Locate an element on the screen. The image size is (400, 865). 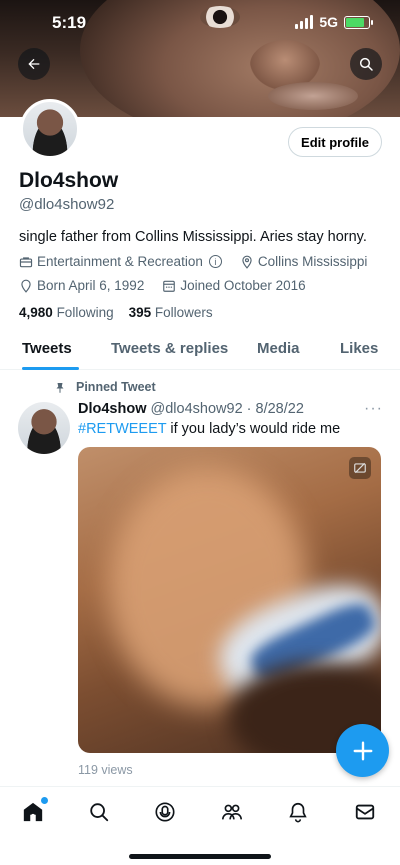
home-icon is located at coordinates (33, 812).